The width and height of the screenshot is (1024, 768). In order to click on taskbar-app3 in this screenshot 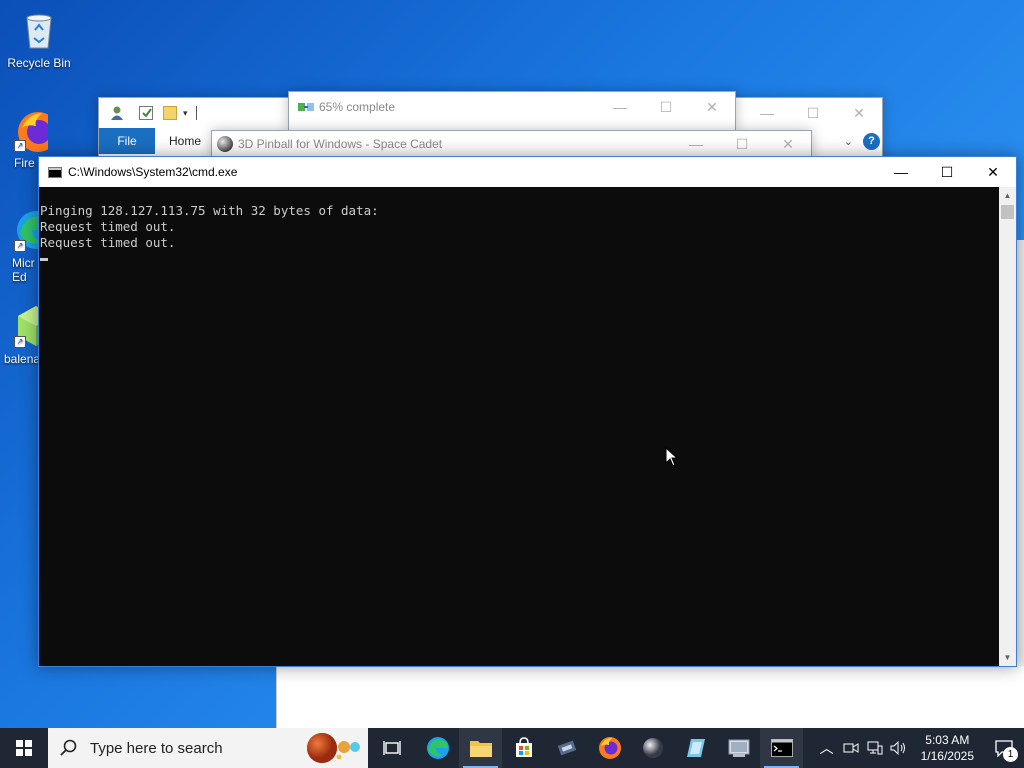, I will do `click(738, 748)`.